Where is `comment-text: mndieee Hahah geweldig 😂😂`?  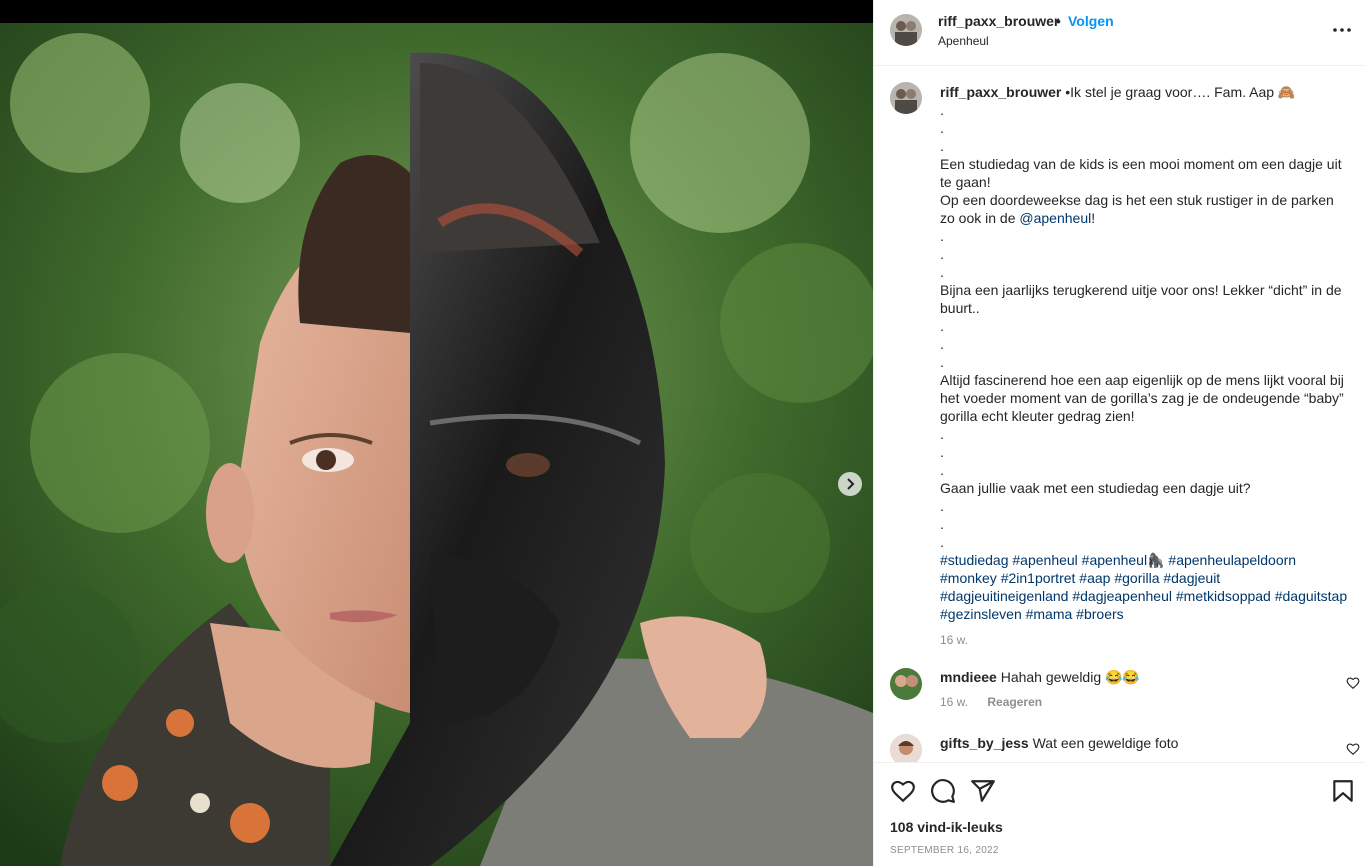 comment-text: mndieee Hahah geweldig 😂😂 is located at coordinates (1040, 677).